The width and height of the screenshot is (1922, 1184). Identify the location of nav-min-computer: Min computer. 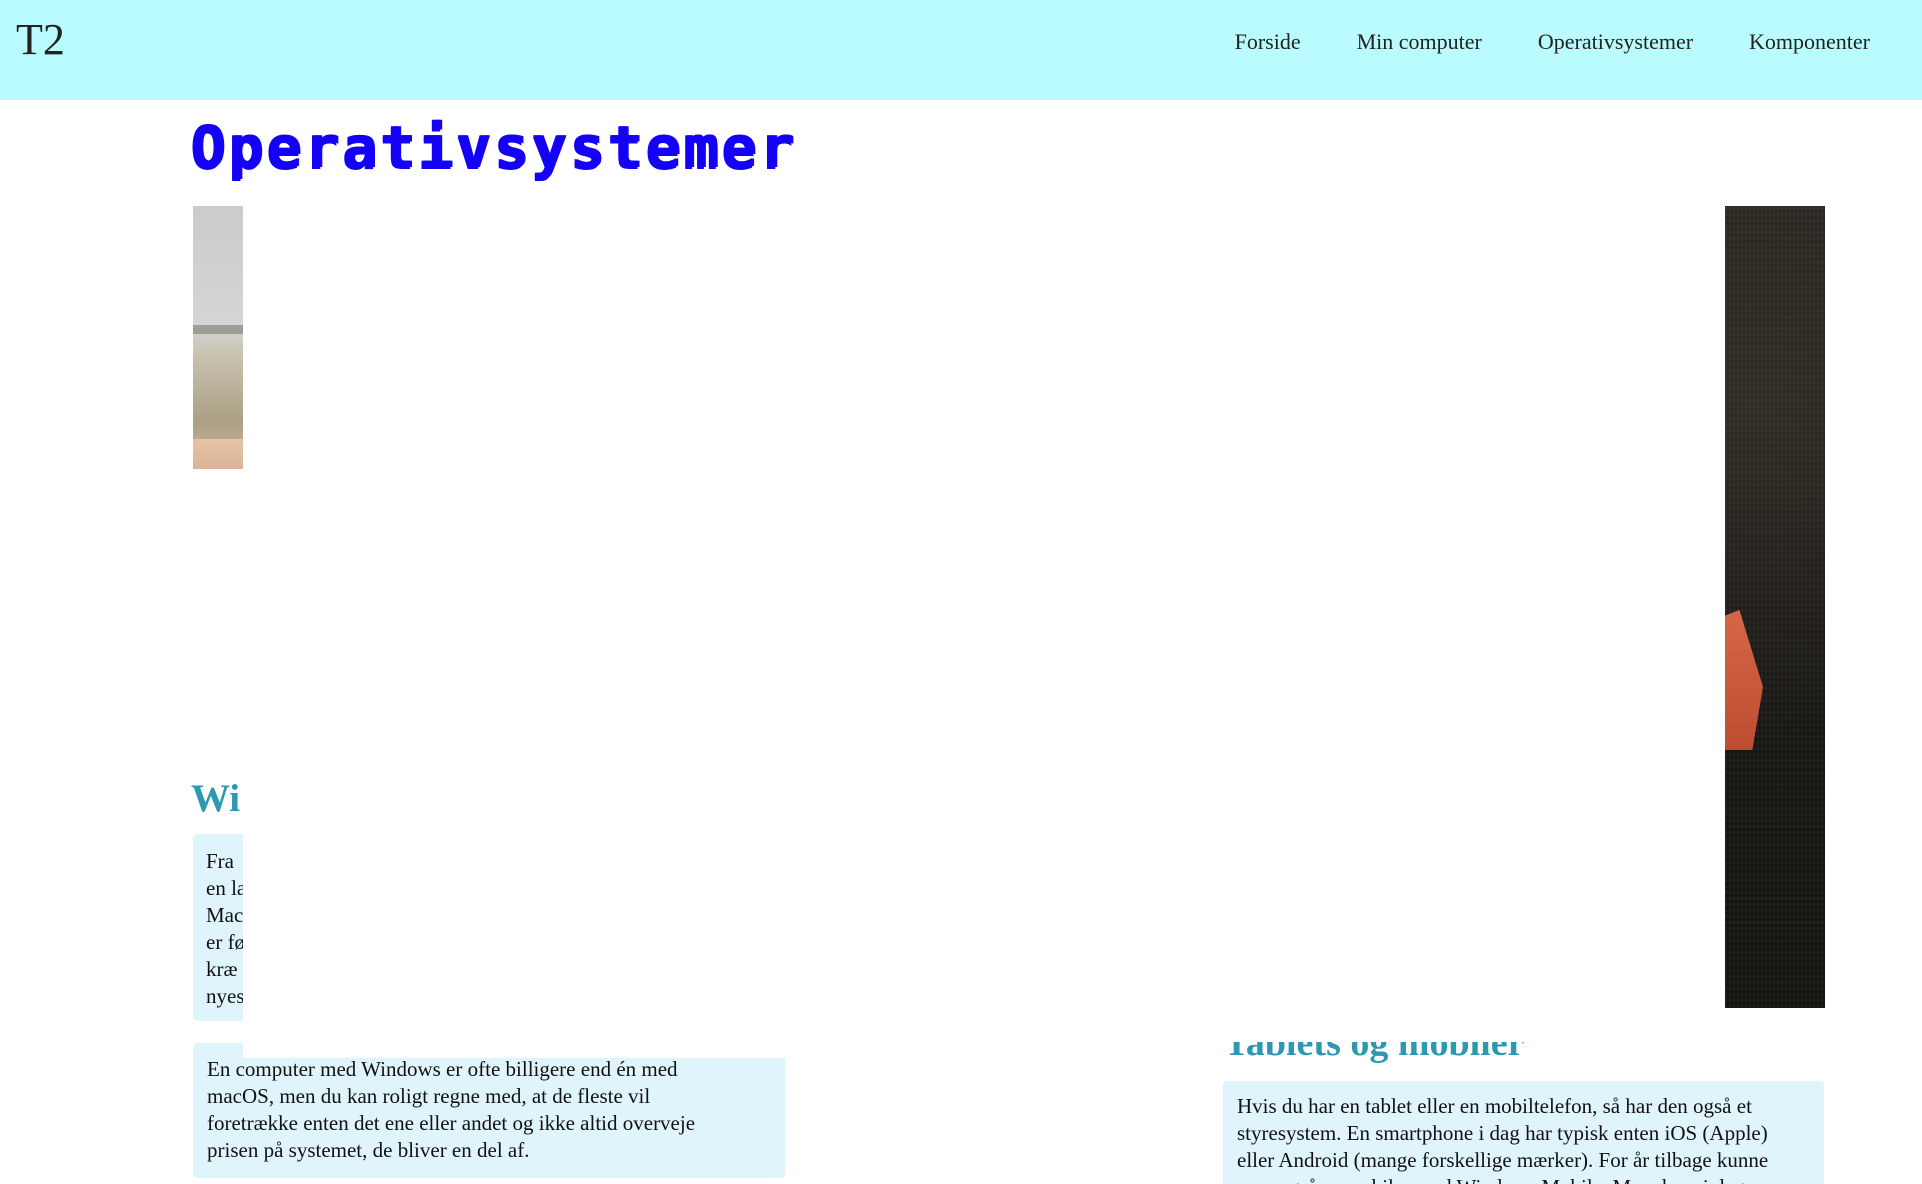
(1419, 42).